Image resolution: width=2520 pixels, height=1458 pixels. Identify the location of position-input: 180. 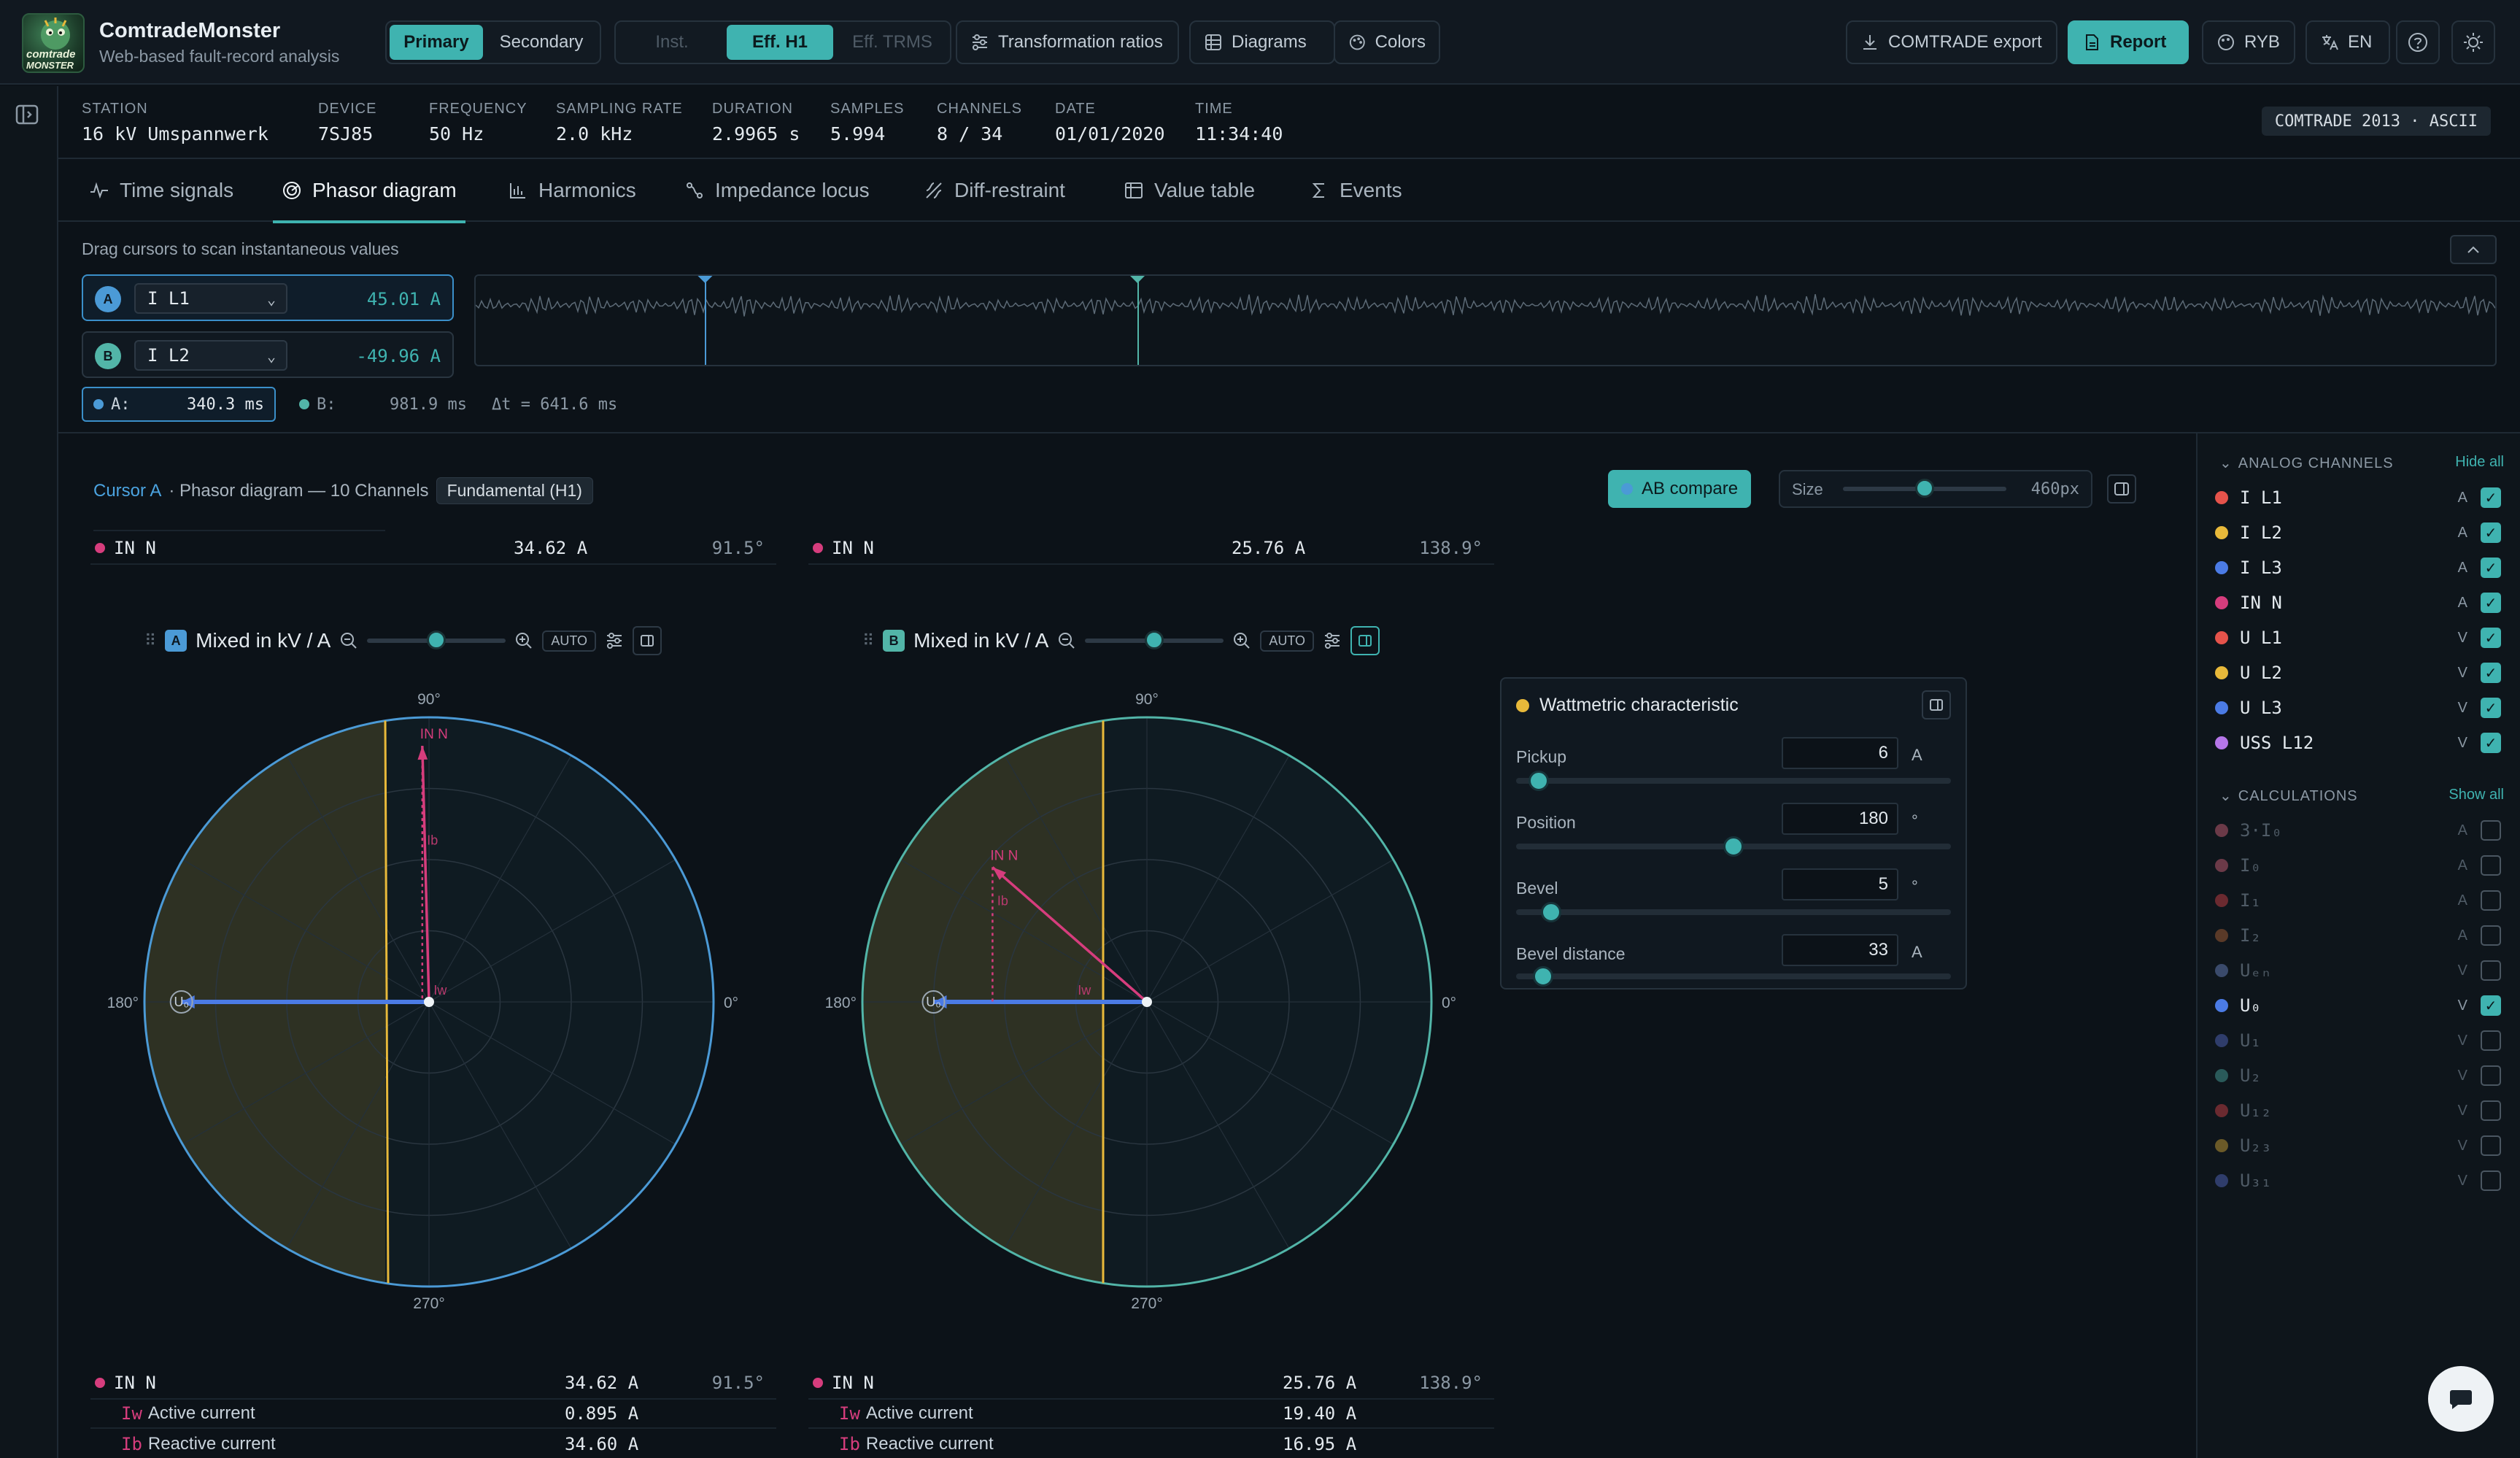
(1840, 819).